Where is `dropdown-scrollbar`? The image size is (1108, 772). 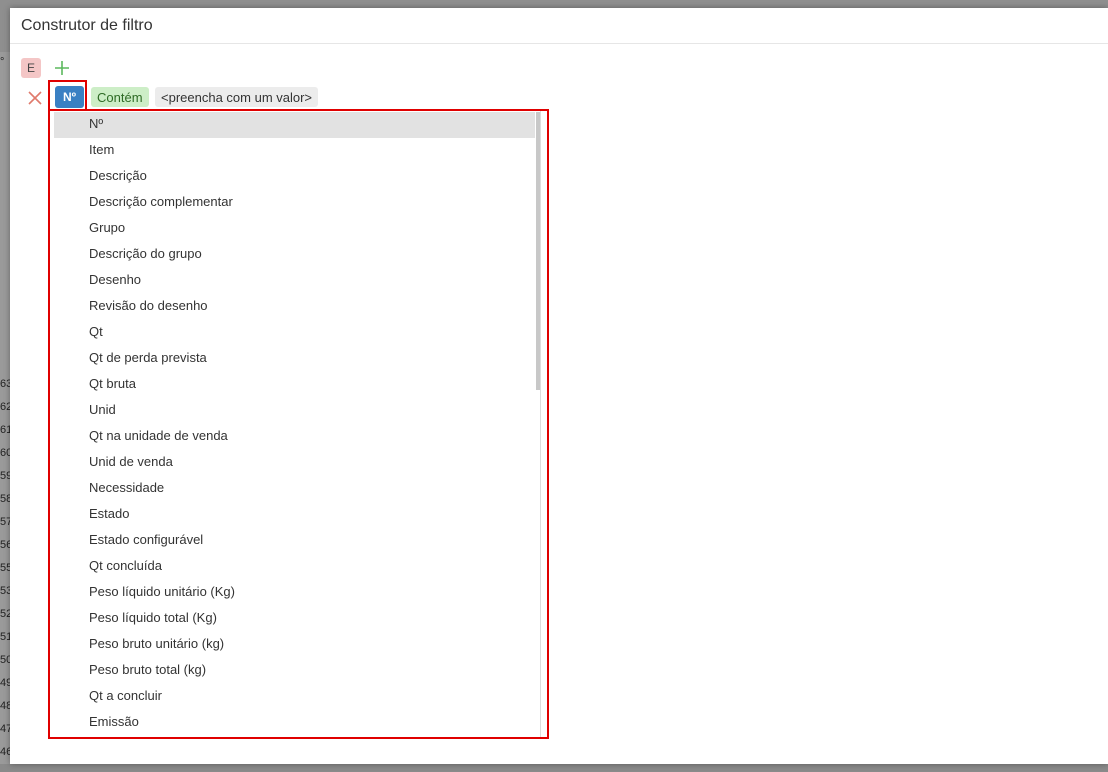 dropdown-scrollbar is located at coordinates (538, 251).